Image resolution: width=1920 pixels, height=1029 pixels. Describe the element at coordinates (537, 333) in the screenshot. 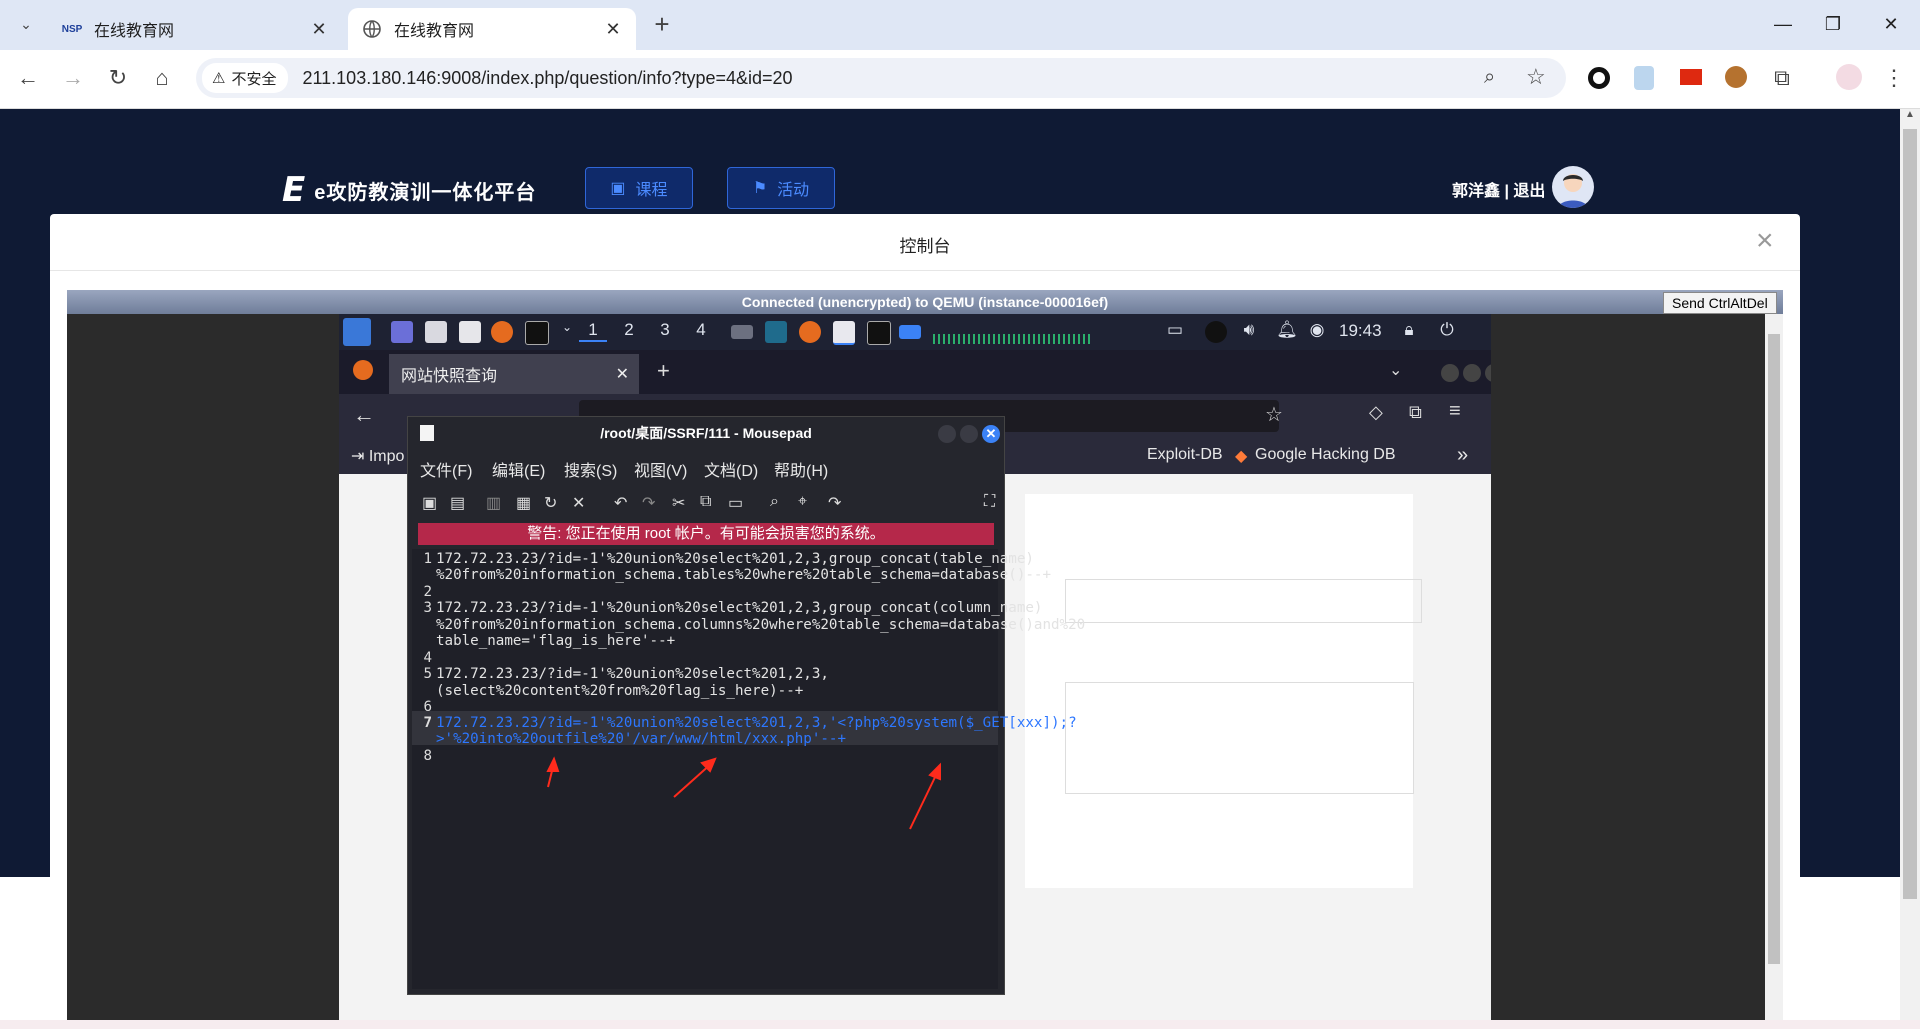

I see `terminal-icon` at that location.